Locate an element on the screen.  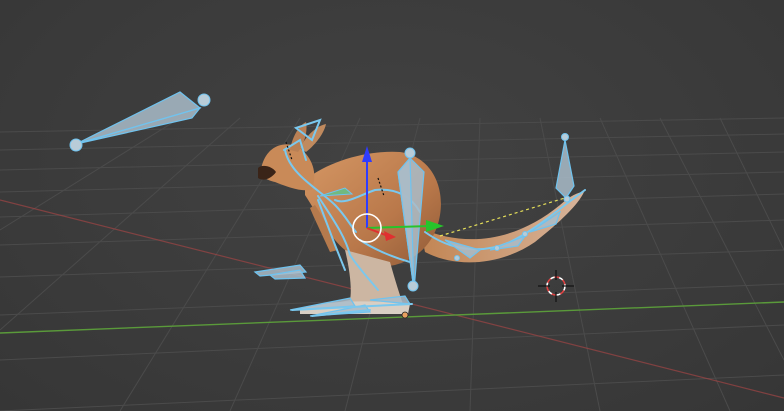
floating-bone is located at coordinates (140, 121).